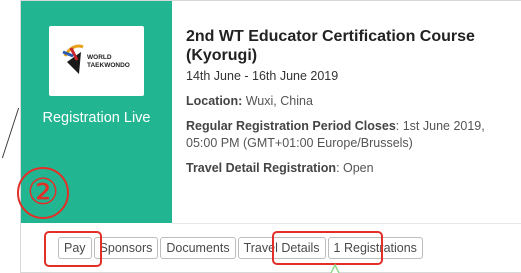  What do you see at coordinates (327, 248) in the screenshot?
I see `travel-details-highlight-annotation` at bounding box center [327, 248].